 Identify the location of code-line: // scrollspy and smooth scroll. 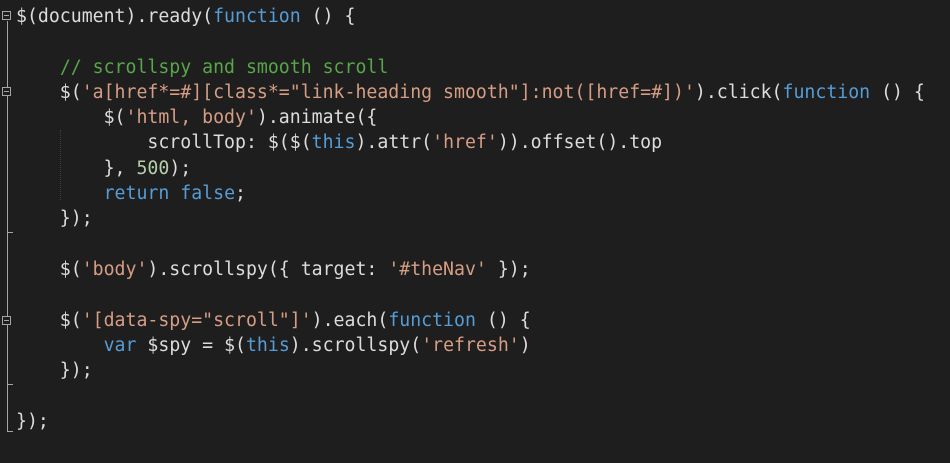
(483, 67).